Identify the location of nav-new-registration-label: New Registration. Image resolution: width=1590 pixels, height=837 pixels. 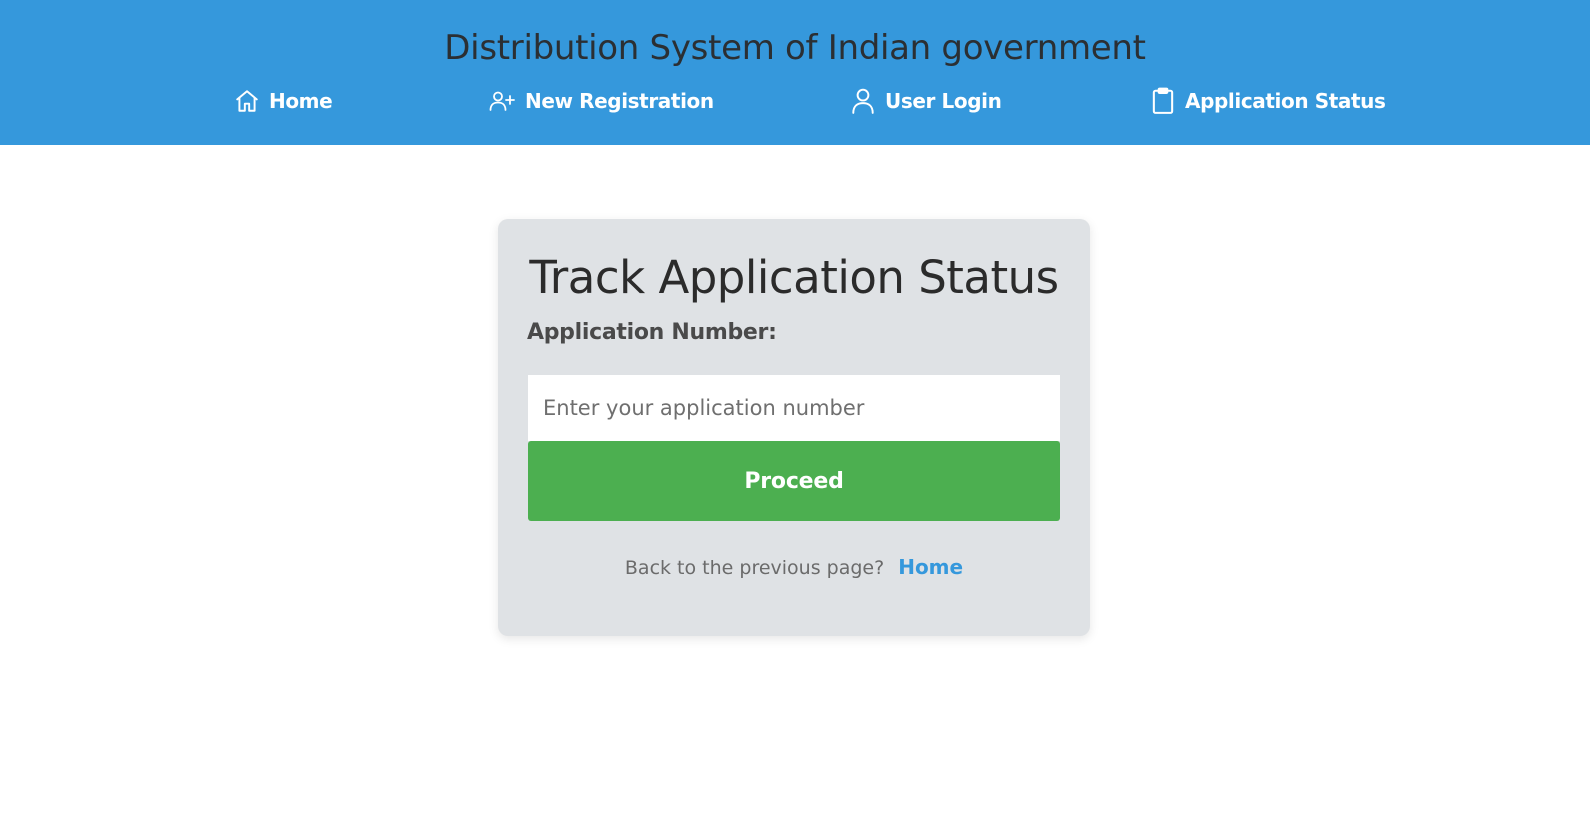
(619, 101).